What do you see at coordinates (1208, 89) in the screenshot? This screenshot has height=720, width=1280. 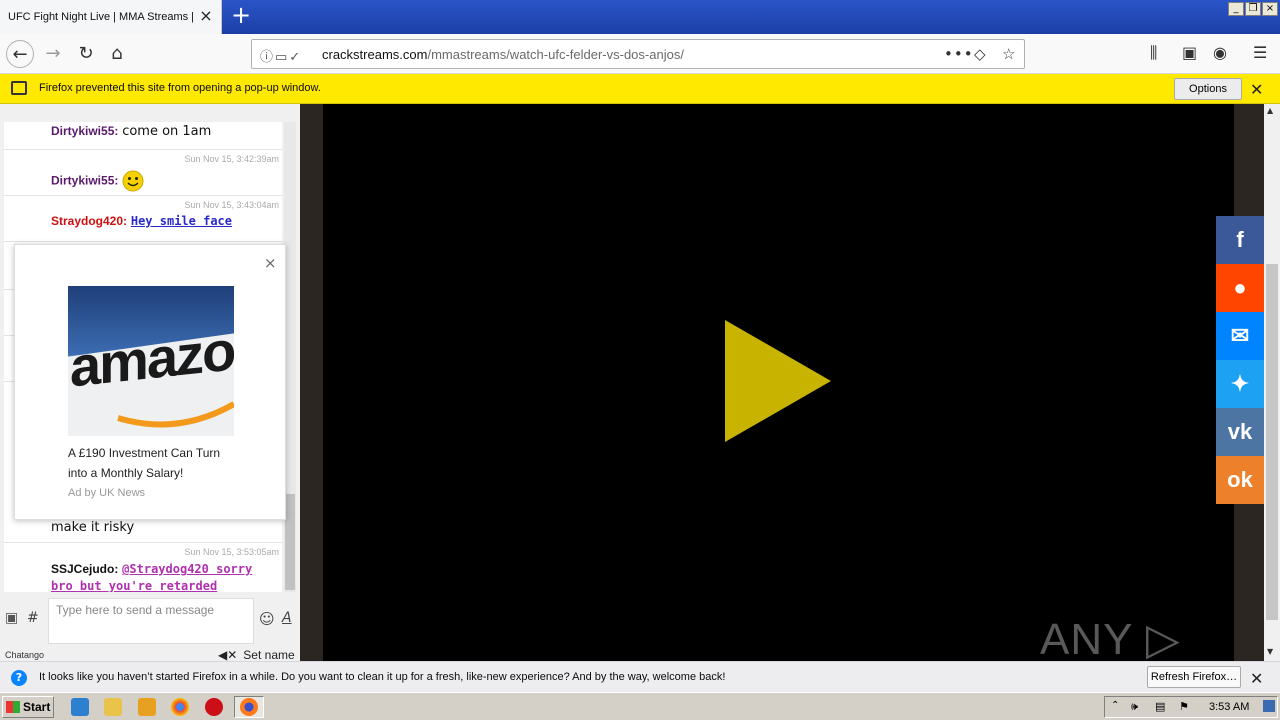 I see `popup-options-button: Options` at bounding box center [1208, 89].